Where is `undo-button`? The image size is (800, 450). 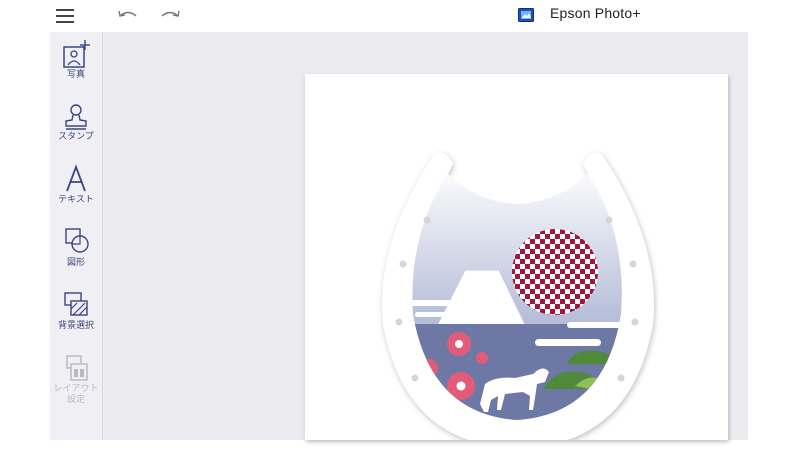 undo-button is located at coordinates (128, 16).